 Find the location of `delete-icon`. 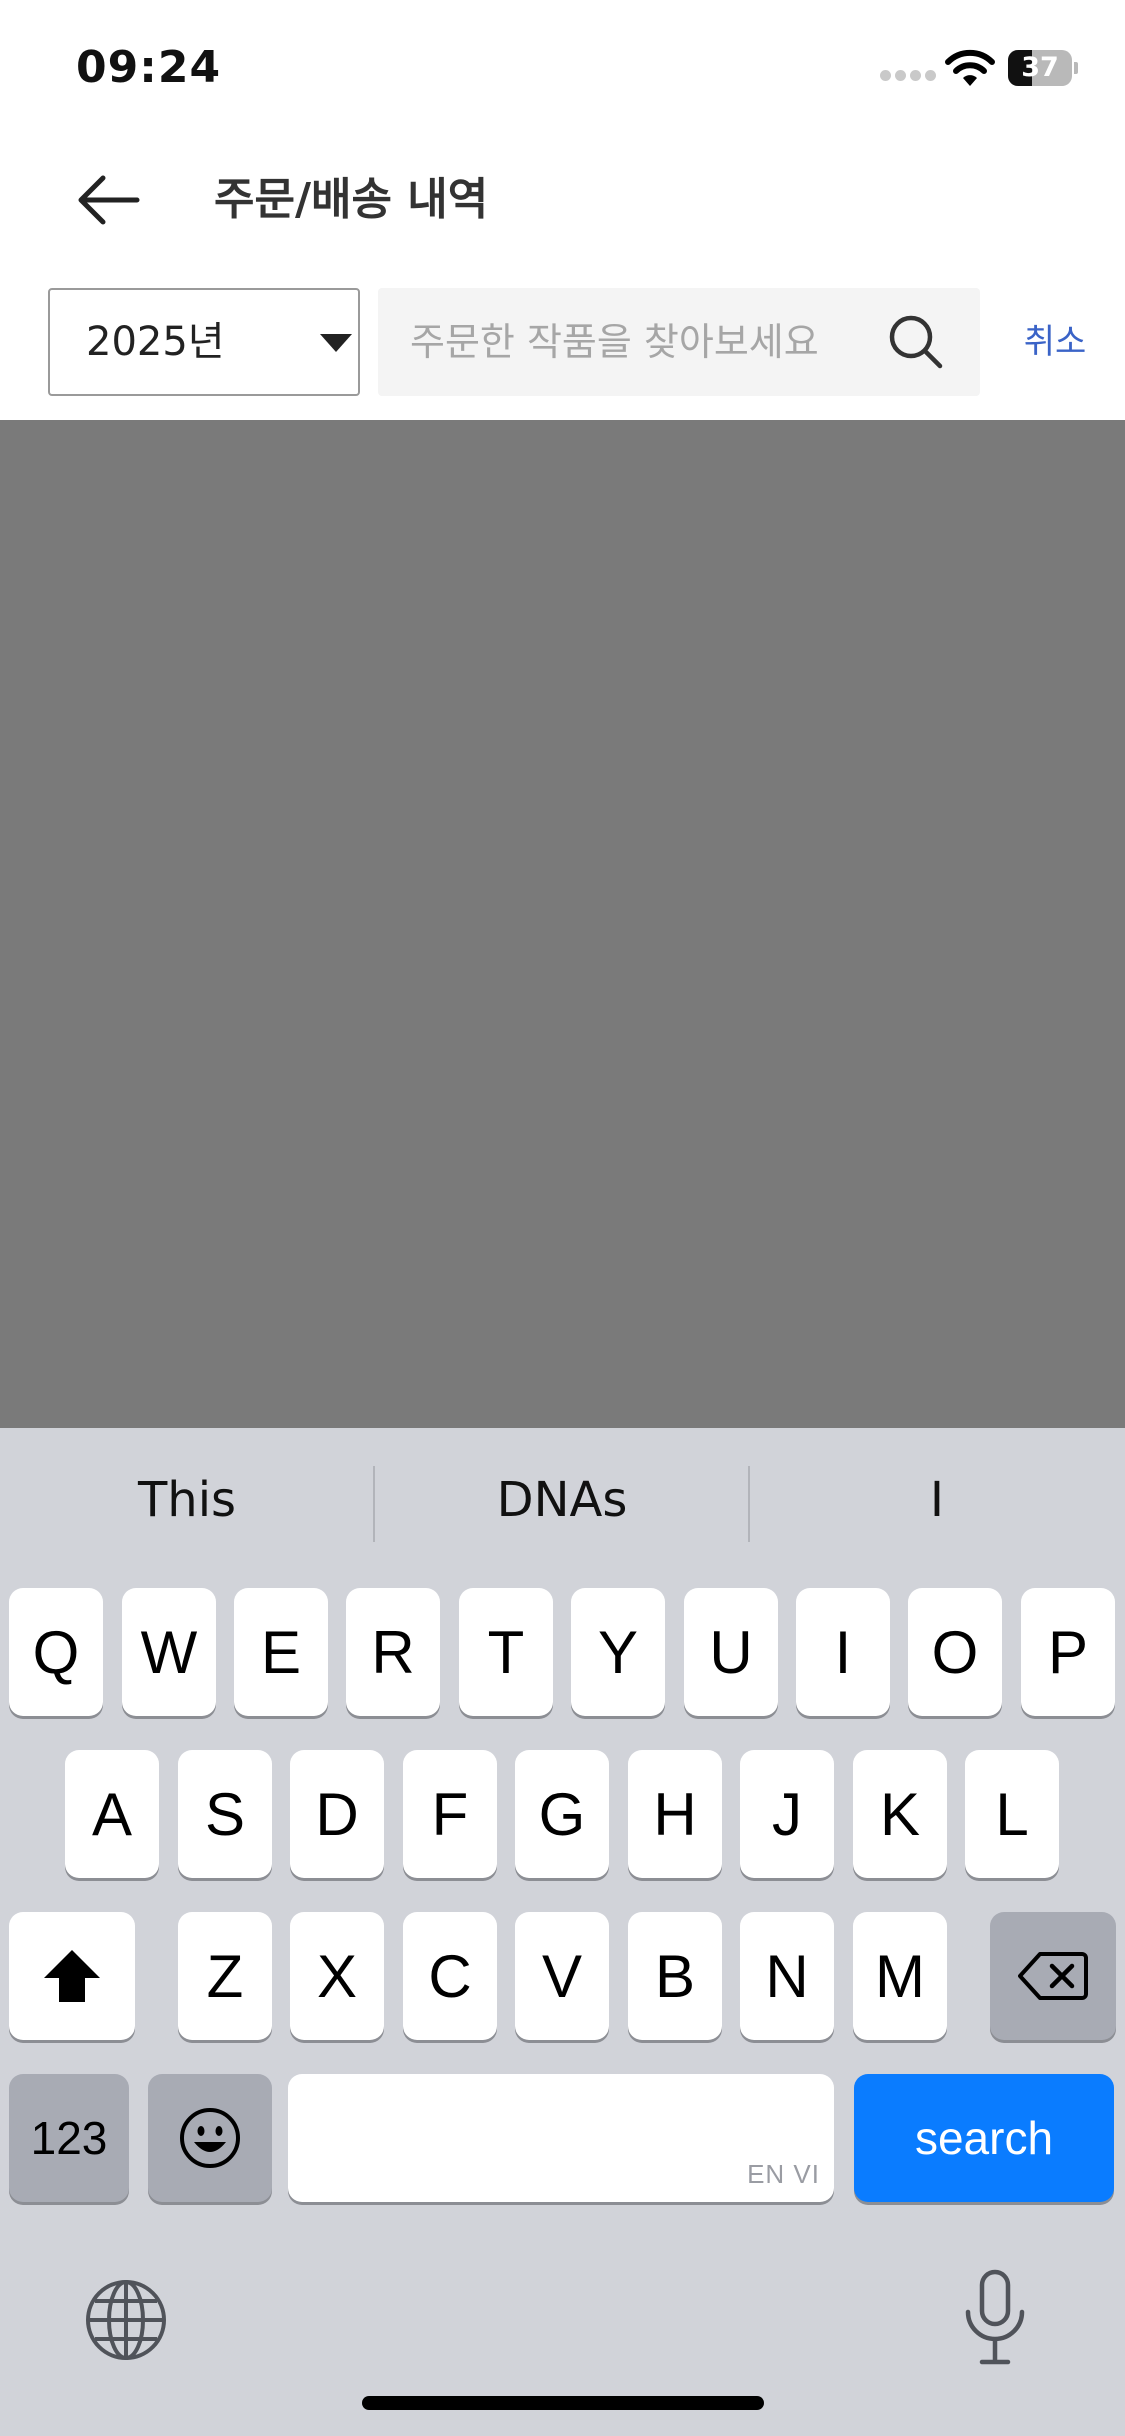

delete-icon is located at coordinates (1053, 1976).